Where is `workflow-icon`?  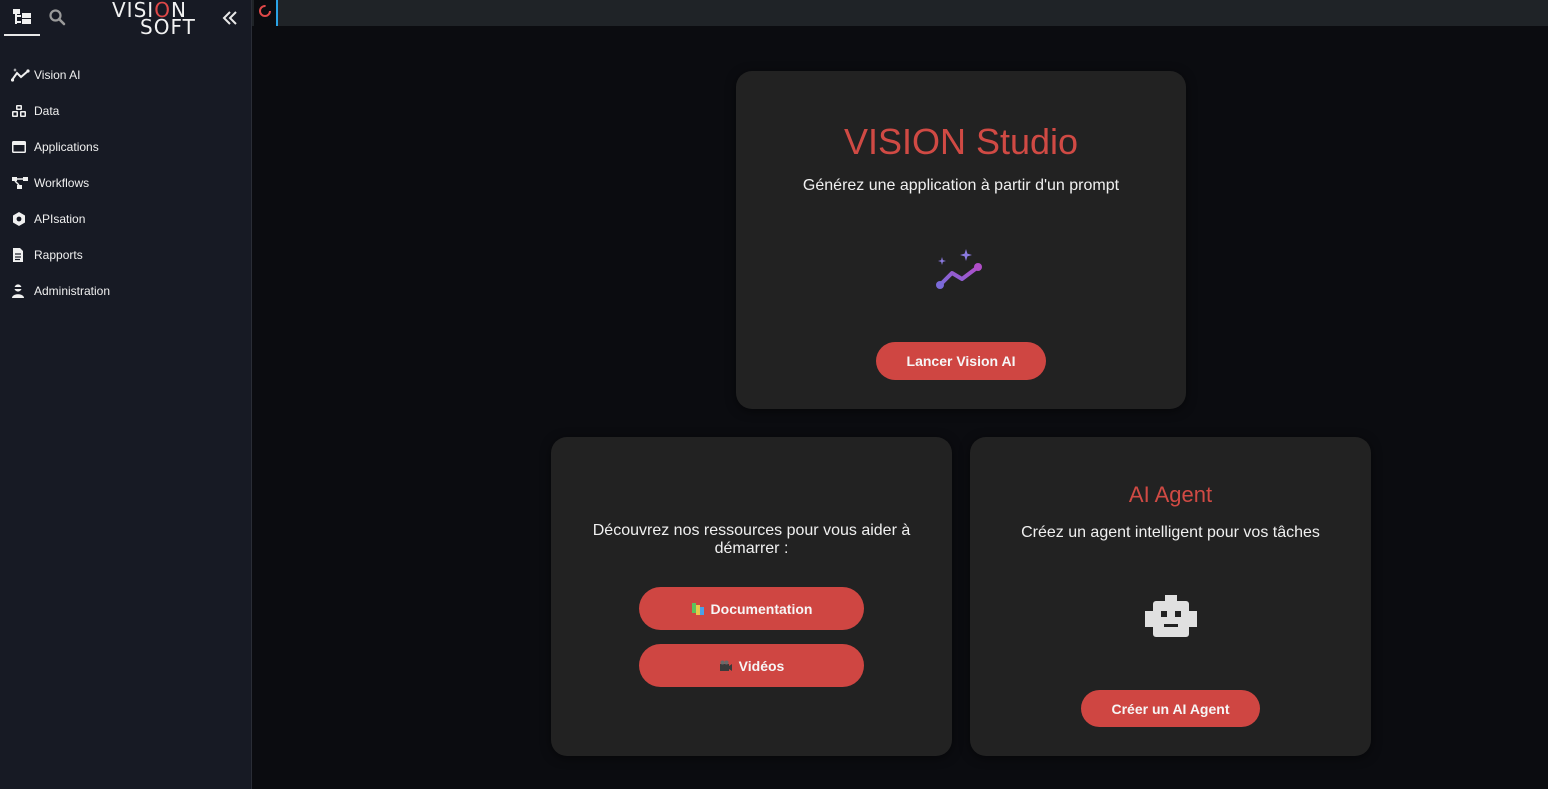
workflow-icon is located at coordinates (21, 183).